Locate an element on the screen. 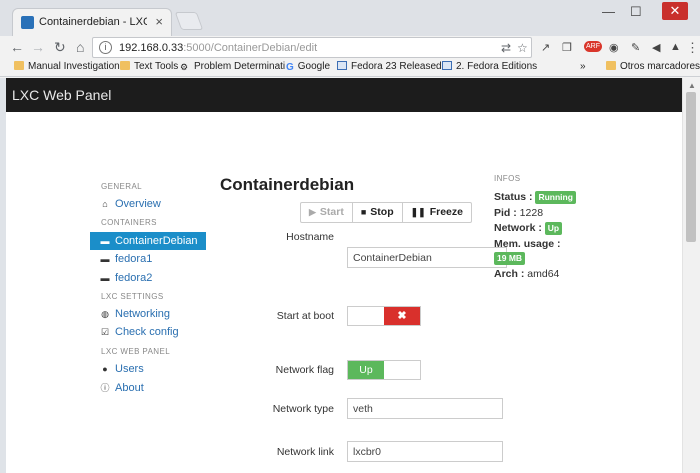 Image resolution: width=700 pixels, height=473 pixels. minimize-button: — is located at coordinates (608, 11).